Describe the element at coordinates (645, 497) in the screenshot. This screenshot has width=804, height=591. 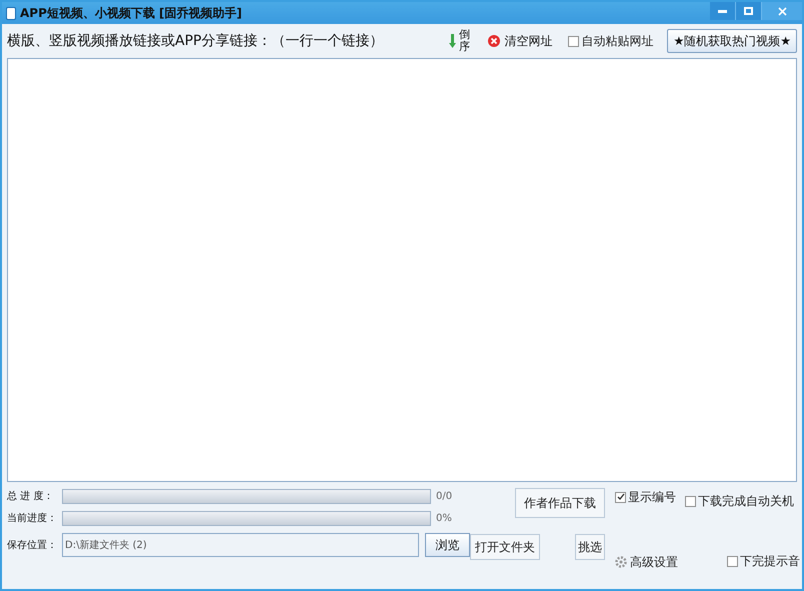
I see `checkbox-option: 显示编号` at that location.